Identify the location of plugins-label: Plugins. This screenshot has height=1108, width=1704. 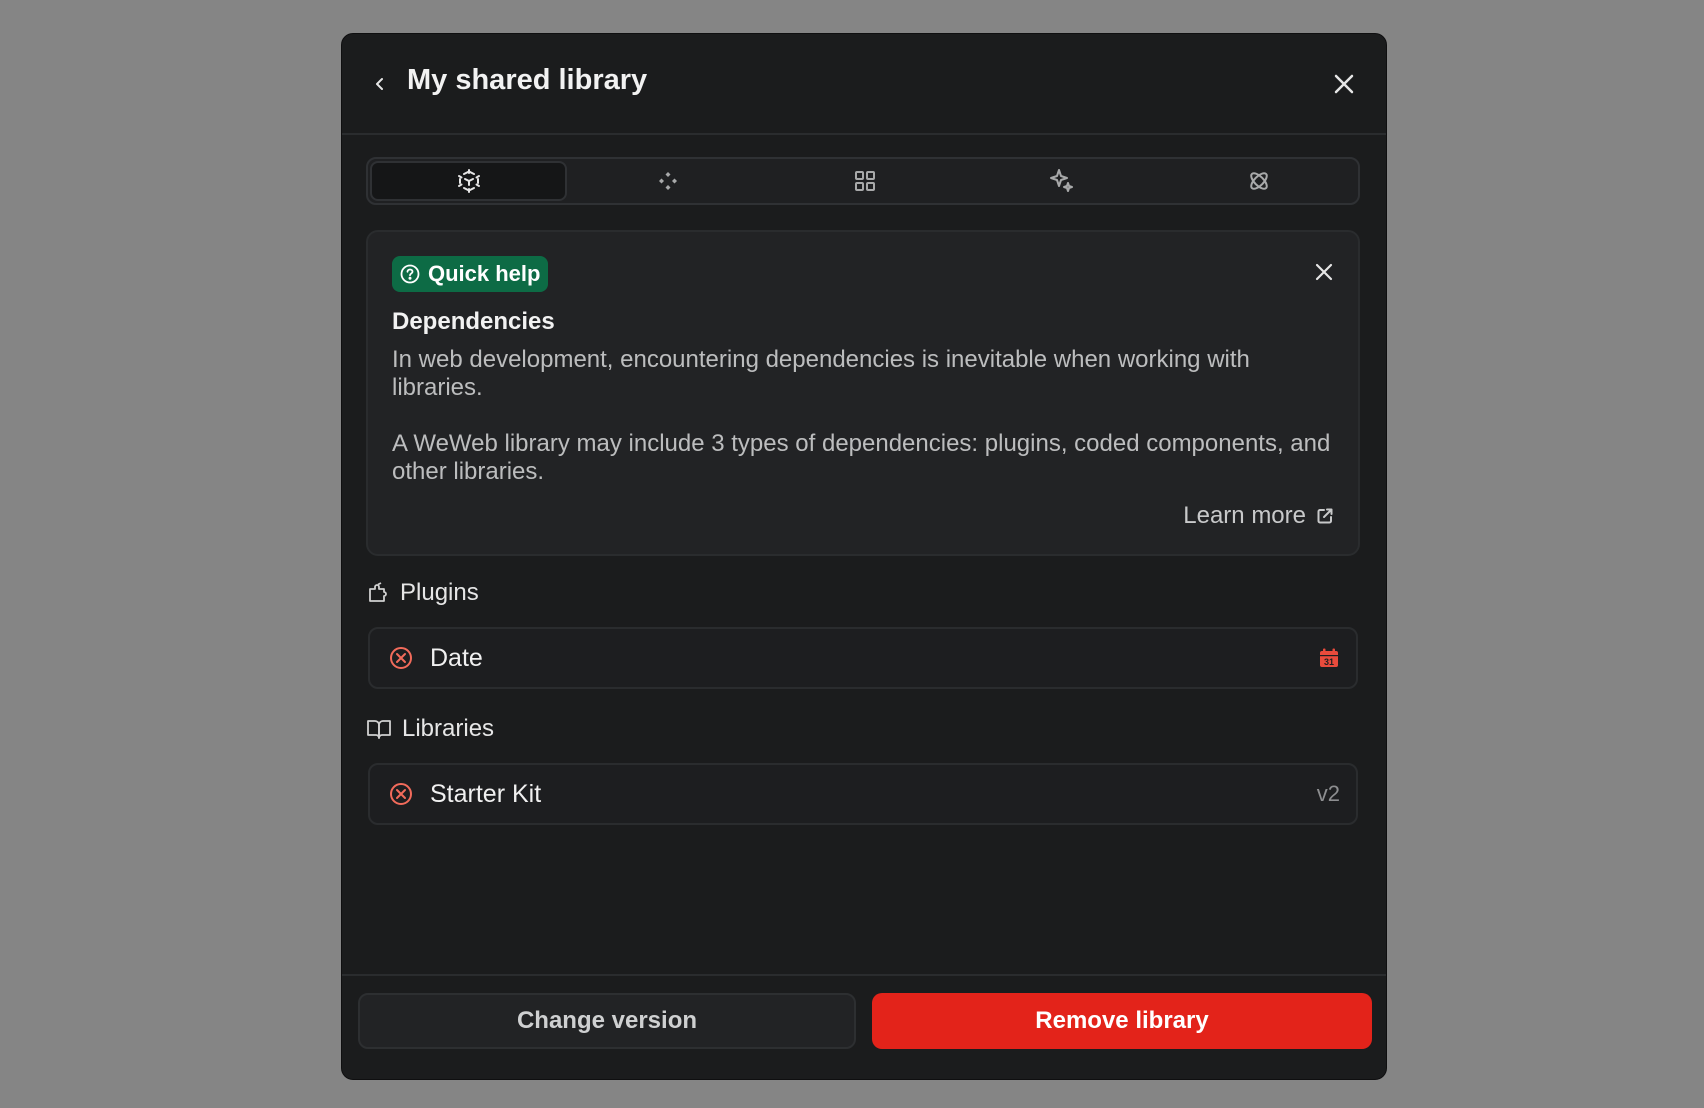
(439, 592).